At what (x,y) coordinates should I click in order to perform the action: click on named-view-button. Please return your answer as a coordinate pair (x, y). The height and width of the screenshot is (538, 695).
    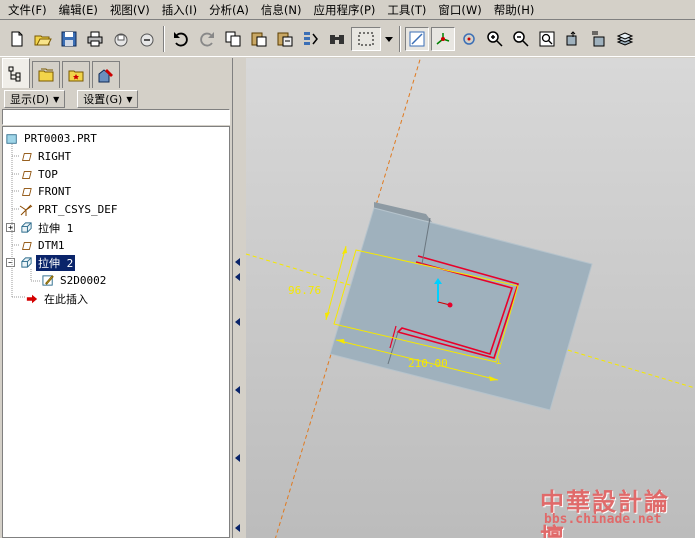
    Looking at the image, I should click on (599, 39).